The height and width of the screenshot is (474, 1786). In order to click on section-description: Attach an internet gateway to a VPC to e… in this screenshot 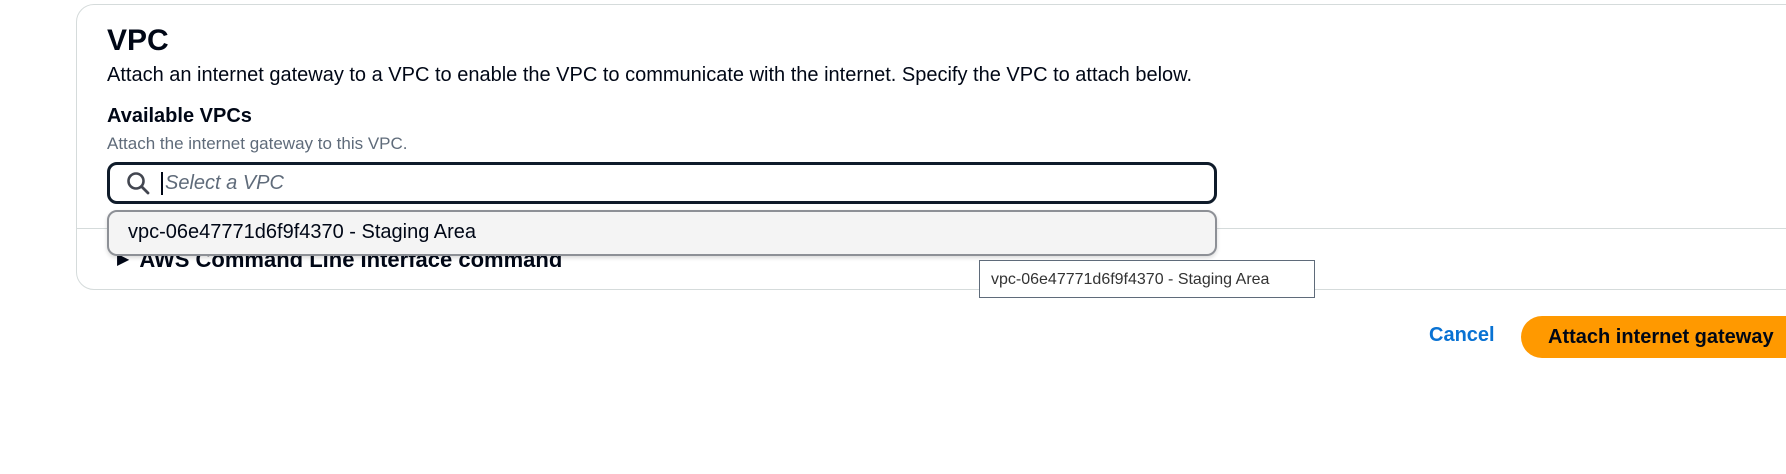, I will do `click(650, 75)`.